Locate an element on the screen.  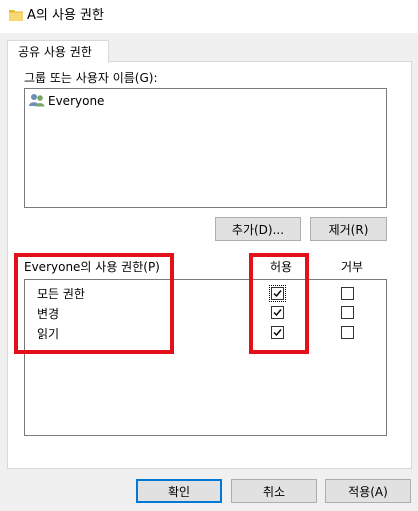
list-item: Everyone is located at coordinates (66, 101).